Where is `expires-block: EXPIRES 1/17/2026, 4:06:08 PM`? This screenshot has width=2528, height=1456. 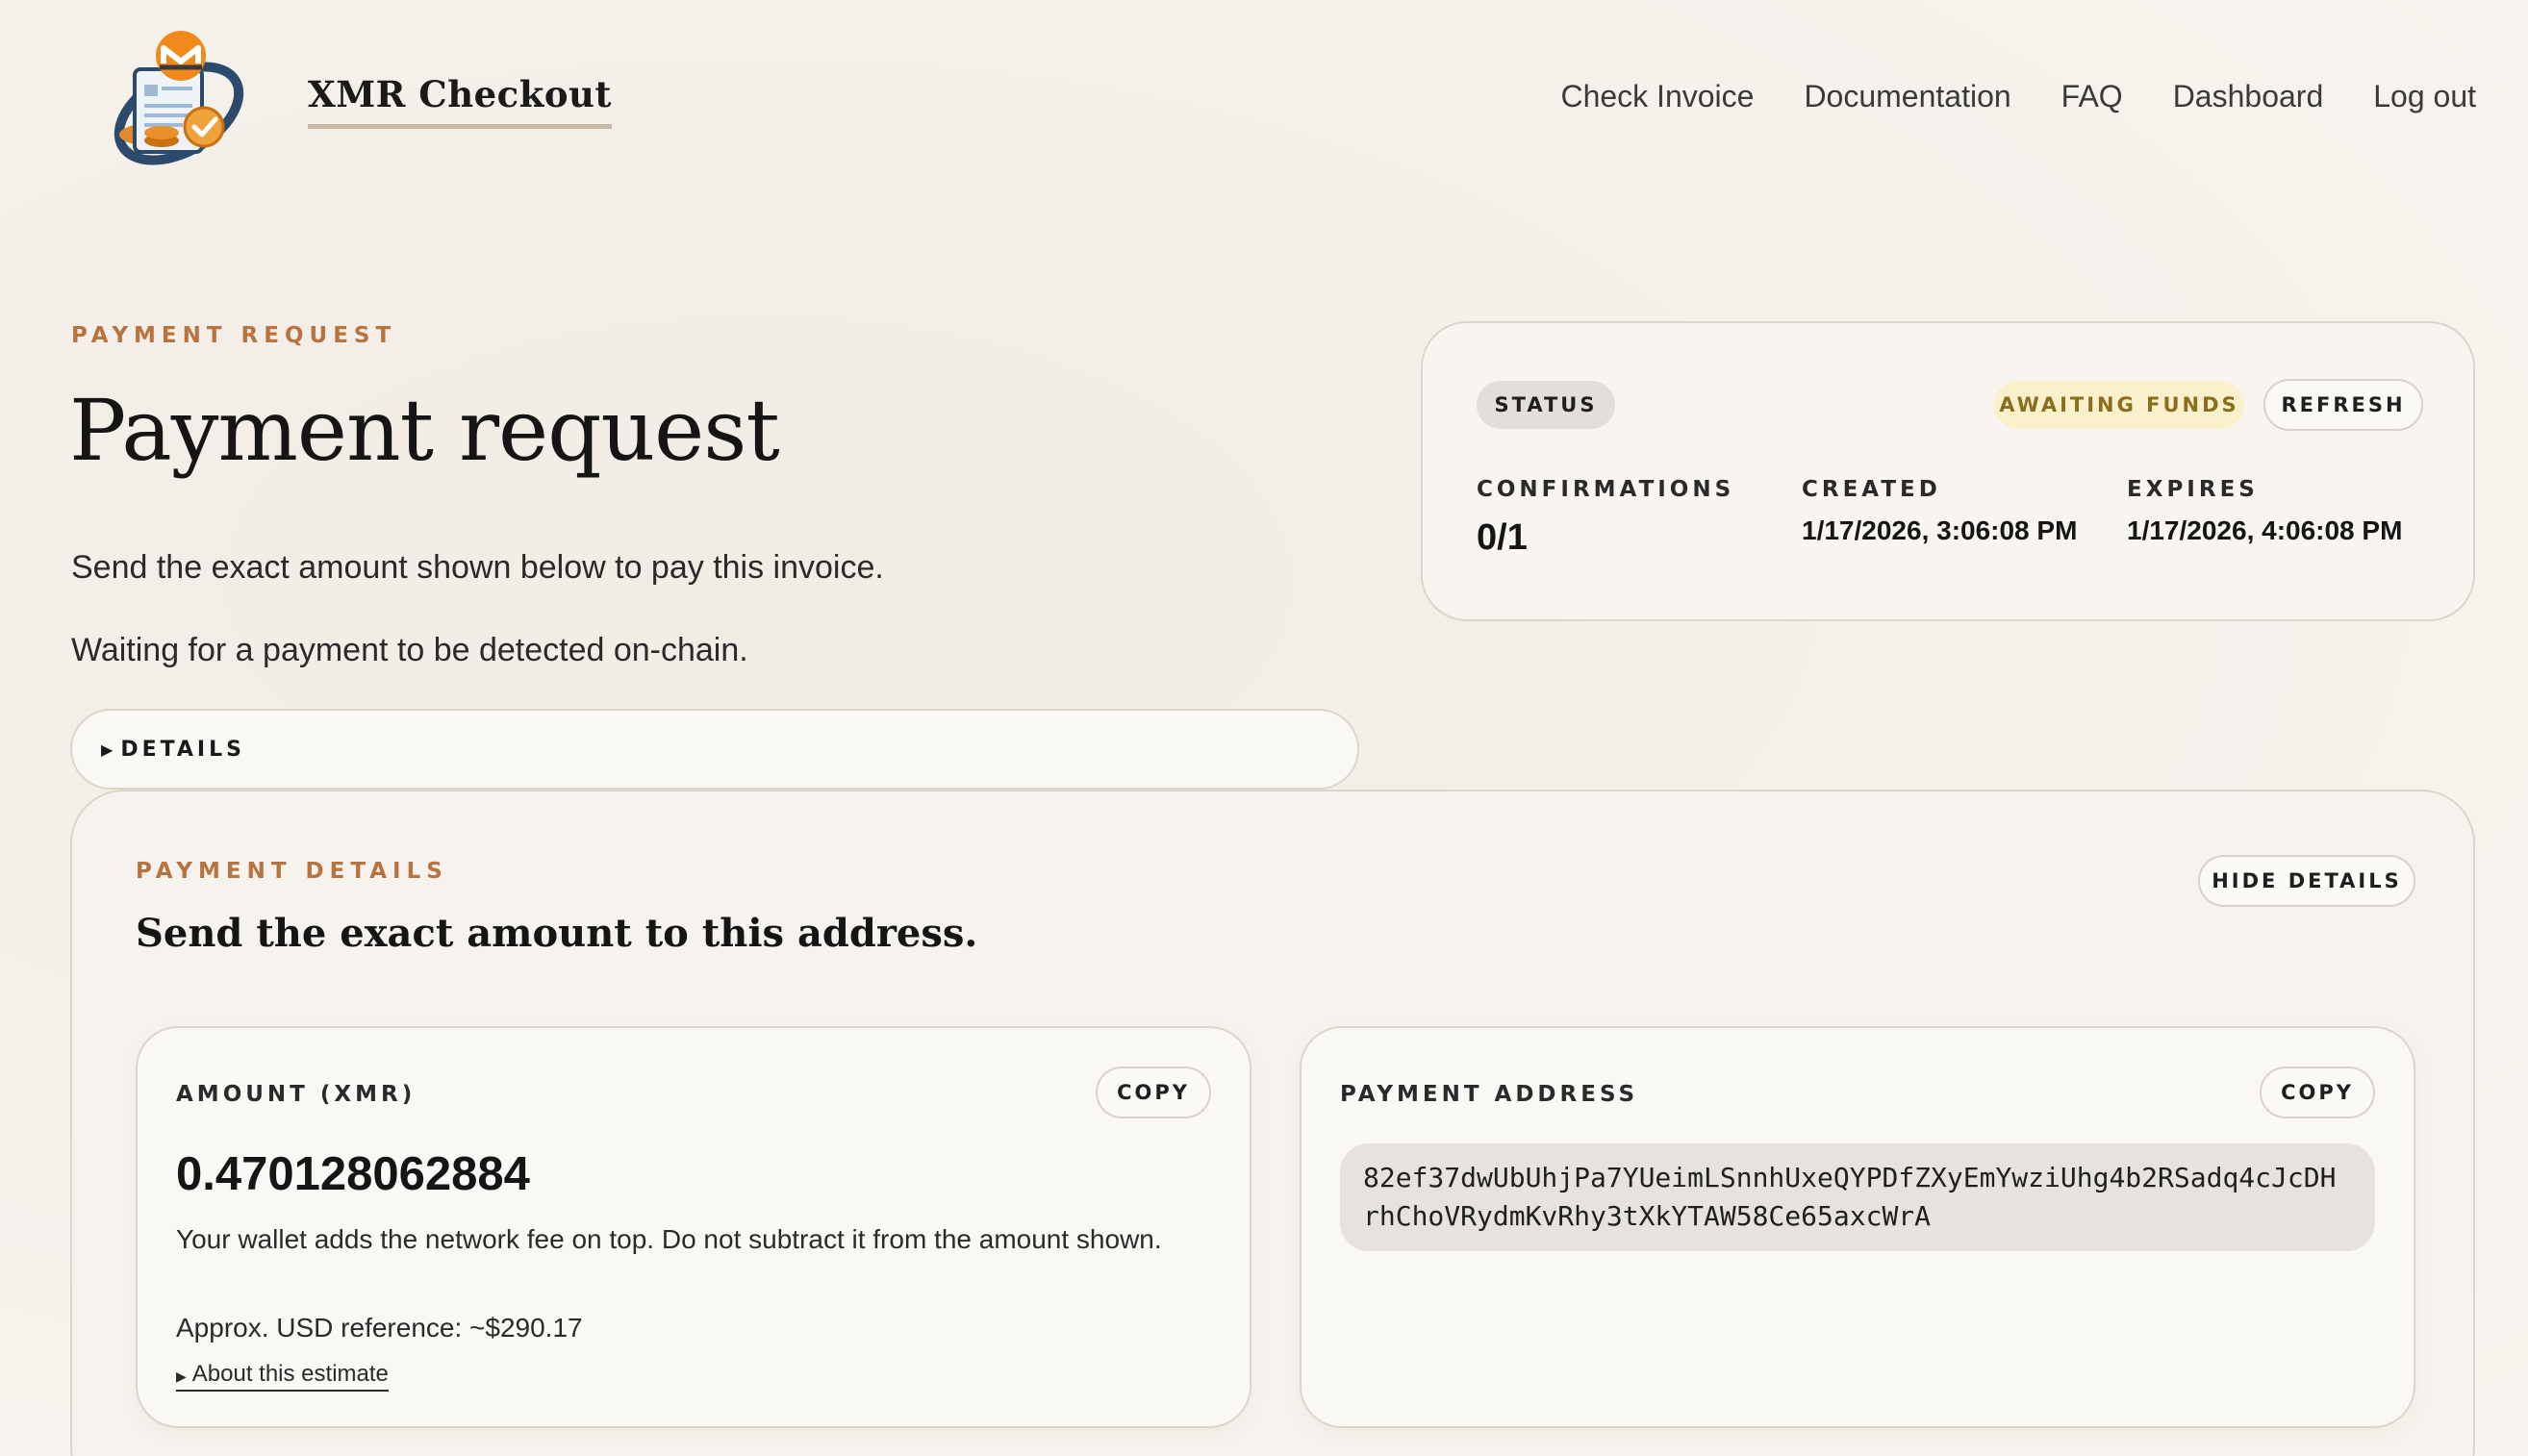 expires-block: EXPIRES 1/17/2026, 4:06:08 PM is located at coordinates (2264, 511).